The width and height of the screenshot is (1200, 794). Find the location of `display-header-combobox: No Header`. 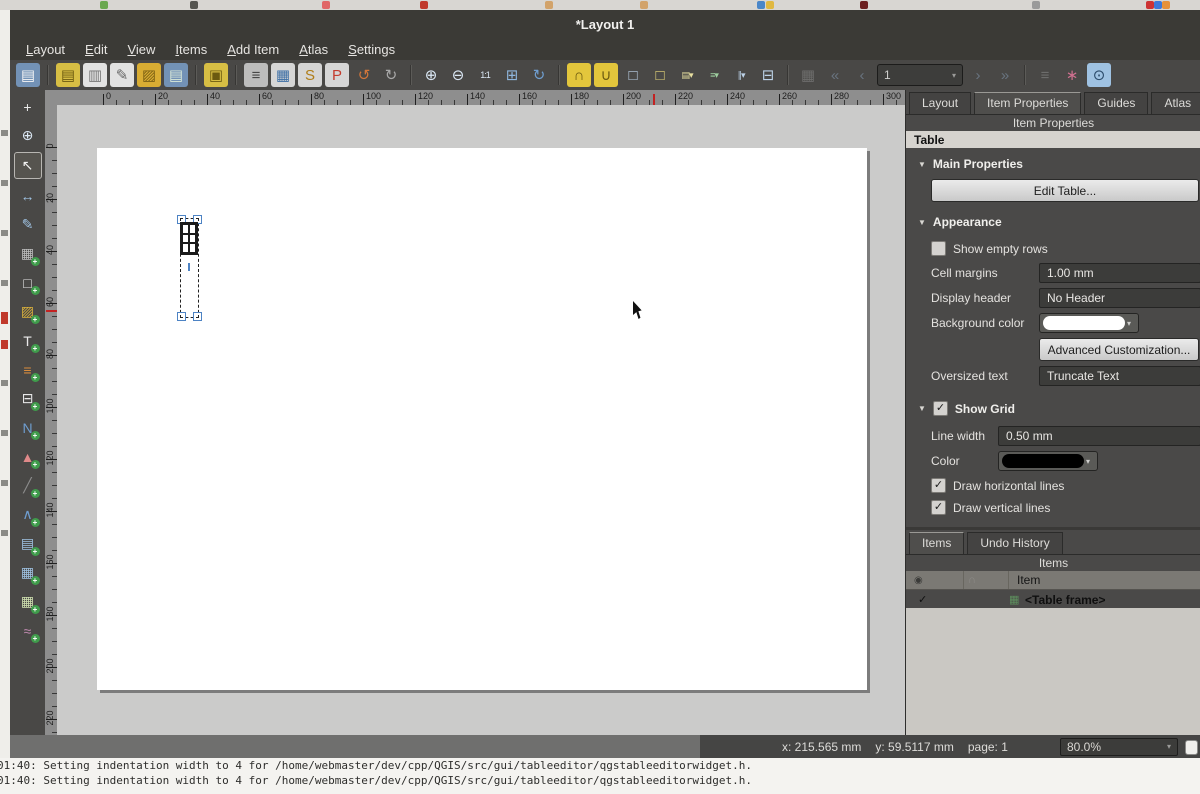

display-header-combobox: No Header is located at coordinates (1119, 298).